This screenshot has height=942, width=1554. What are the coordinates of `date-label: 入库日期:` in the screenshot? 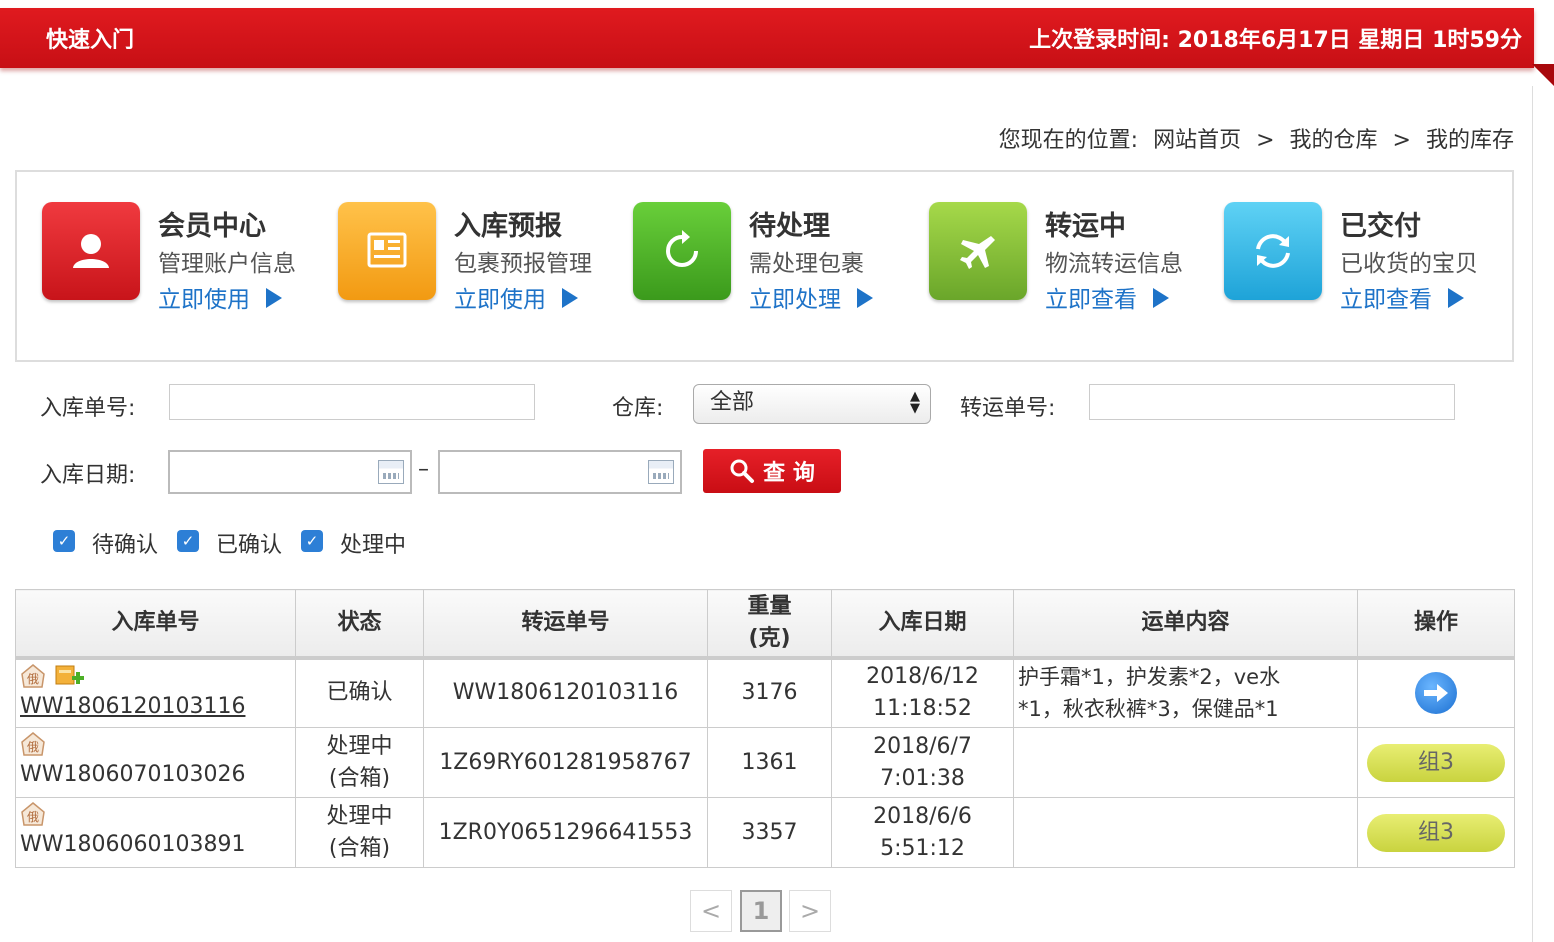 It's located at (88, 475).